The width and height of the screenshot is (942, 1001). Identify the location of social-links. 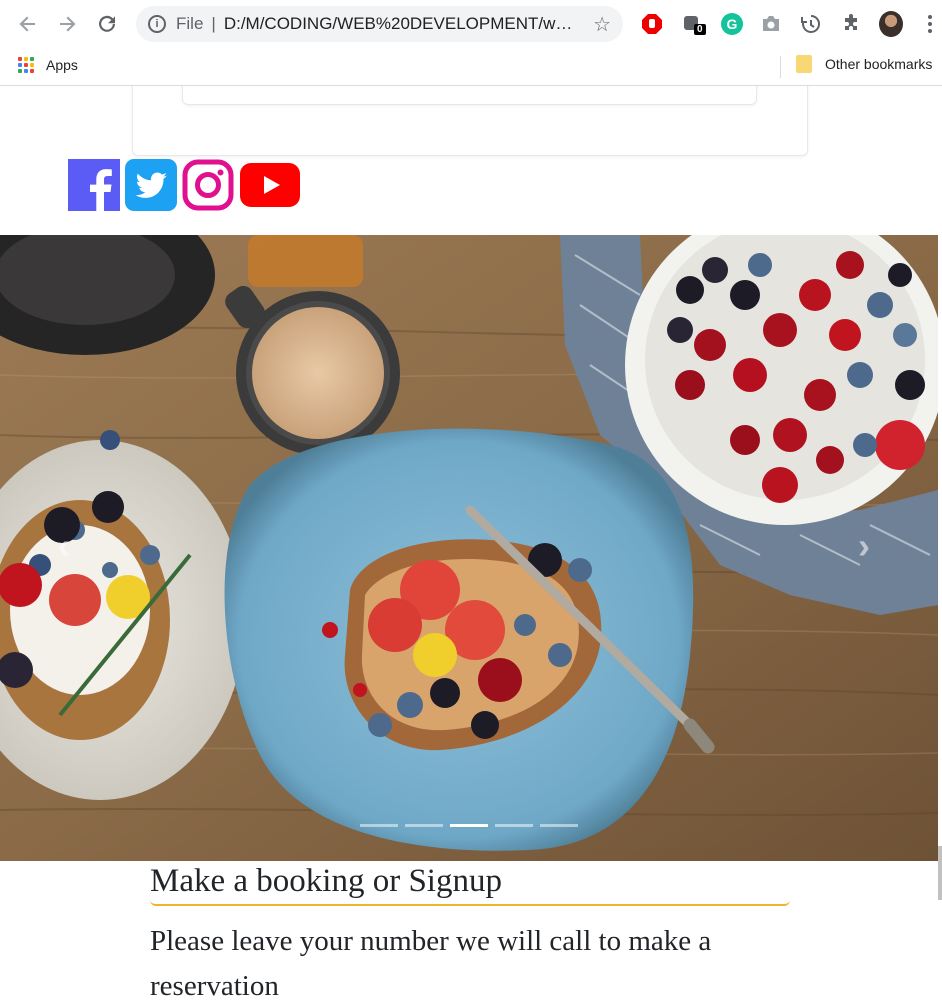
(184, 185).